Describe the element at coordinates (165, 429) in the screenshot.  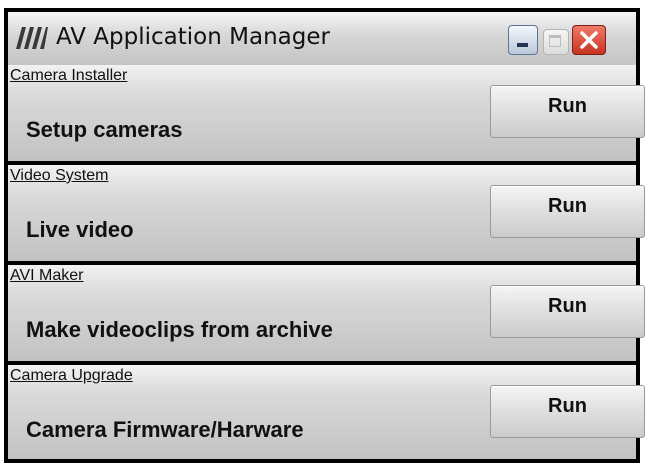
I see `app-description: Camera Firmware/Harware` at that location.